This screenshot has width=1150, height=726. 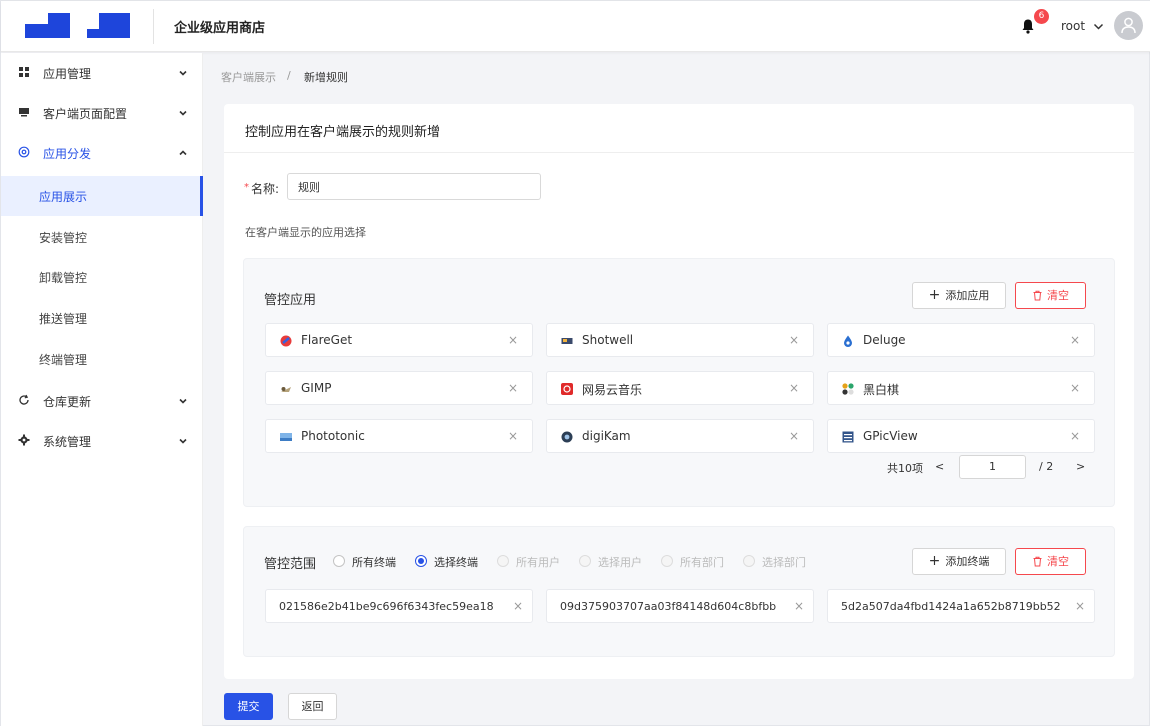 I want to click on app-name: GPicView, so click(x=890, y=436).